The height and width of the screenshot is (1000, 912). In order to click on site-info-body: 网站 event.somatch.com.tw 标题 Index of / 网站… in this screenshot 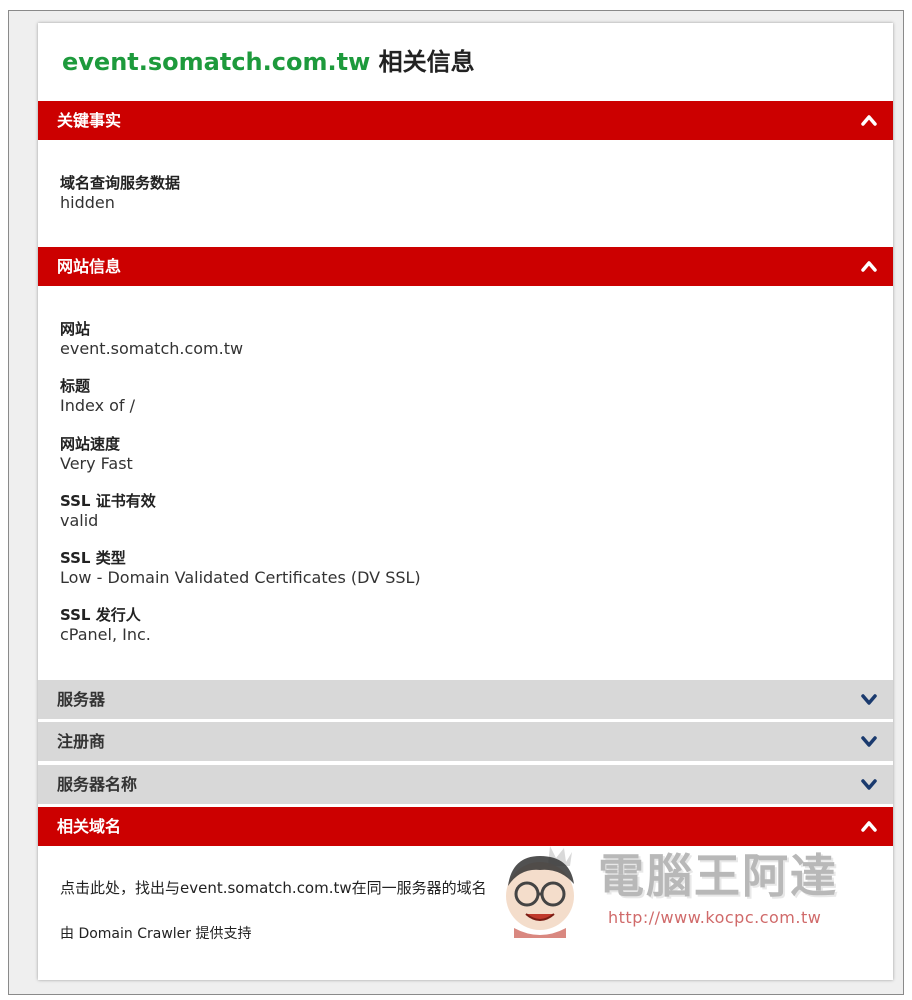, I will do `click(240, 488)`.